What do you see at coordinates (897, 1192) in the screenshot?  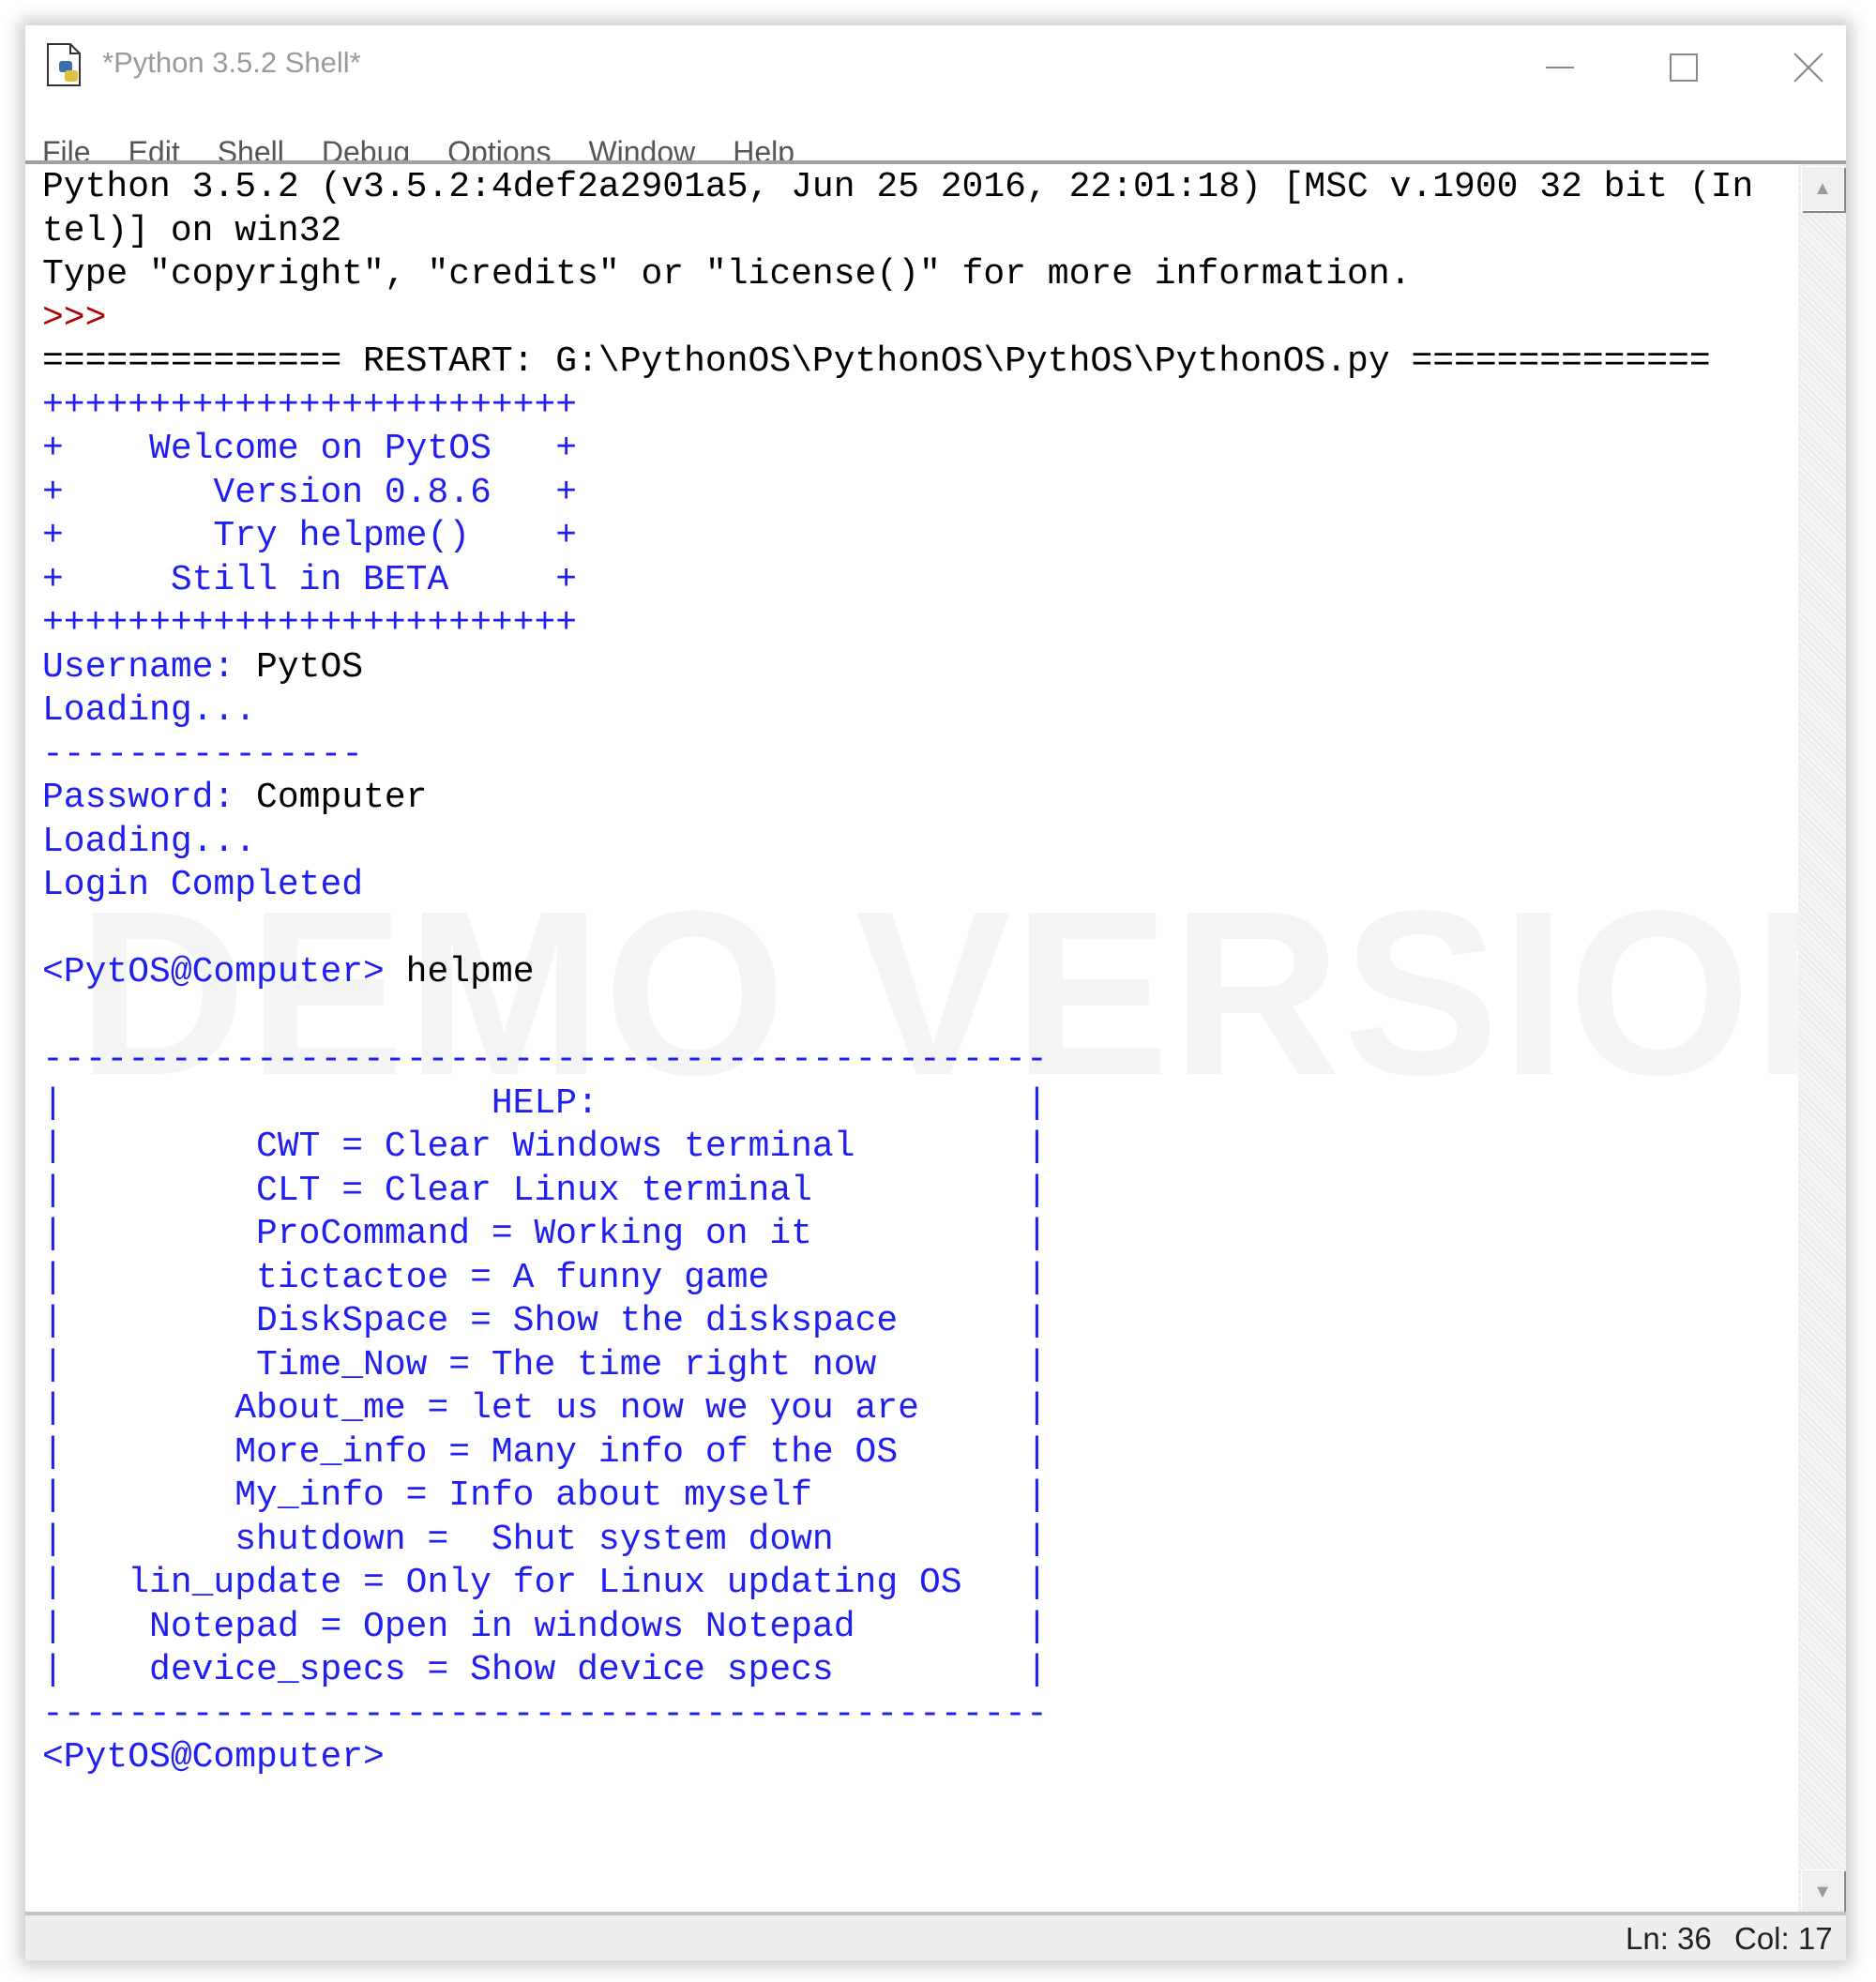 I see `console-line: | CLT = Clear Linux terminal |` at bounding box center [897, 1192].